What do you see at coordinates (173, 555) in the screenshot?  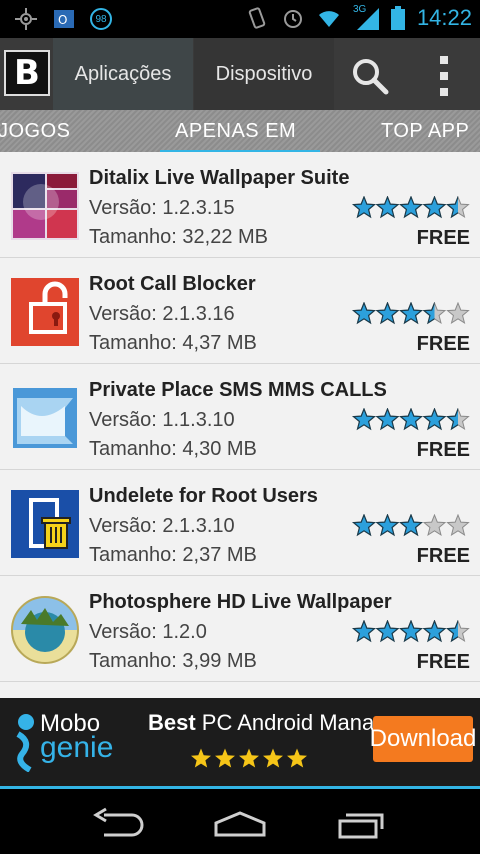 I see `app-size: Tamanho: 2,37 MB` at bounding box center [173, 555].